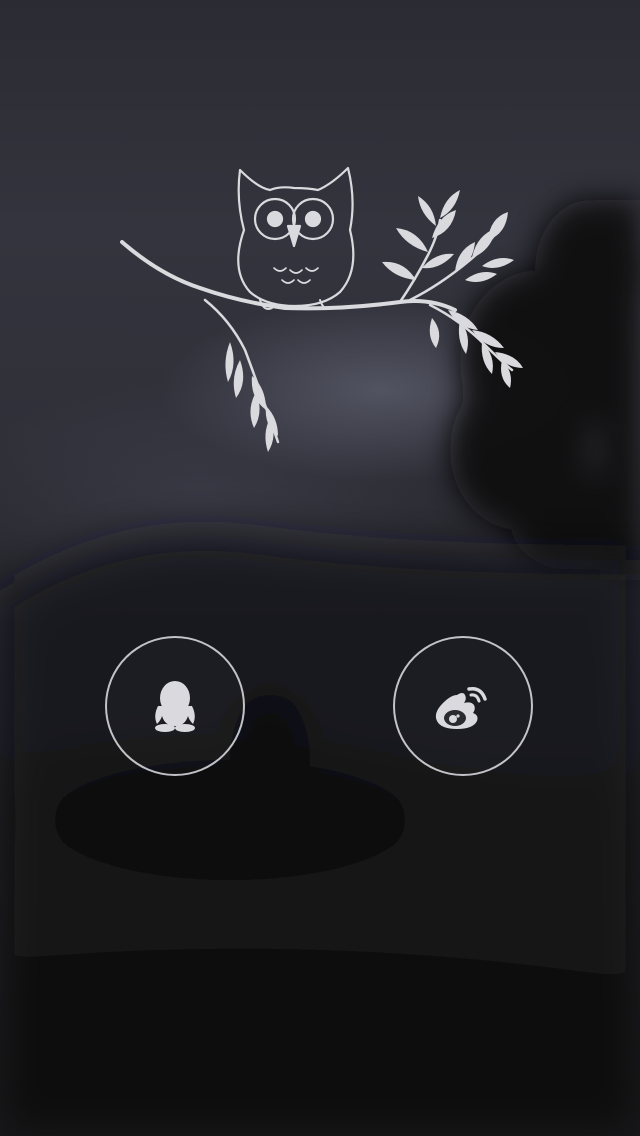 This screenshot has width=640, height=1136. I want to click on qq-login-button, so click(175, 706).